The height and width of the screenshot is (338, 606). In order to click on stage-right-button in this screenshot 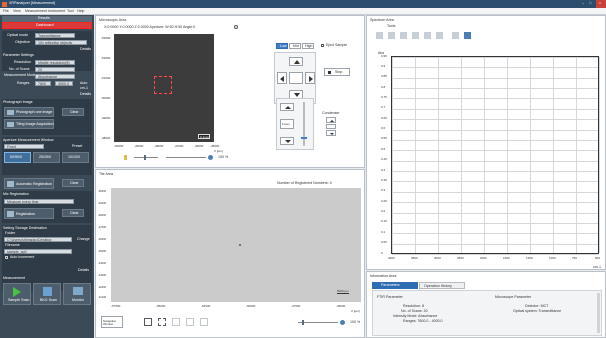, I will do `click(310, 78)`.